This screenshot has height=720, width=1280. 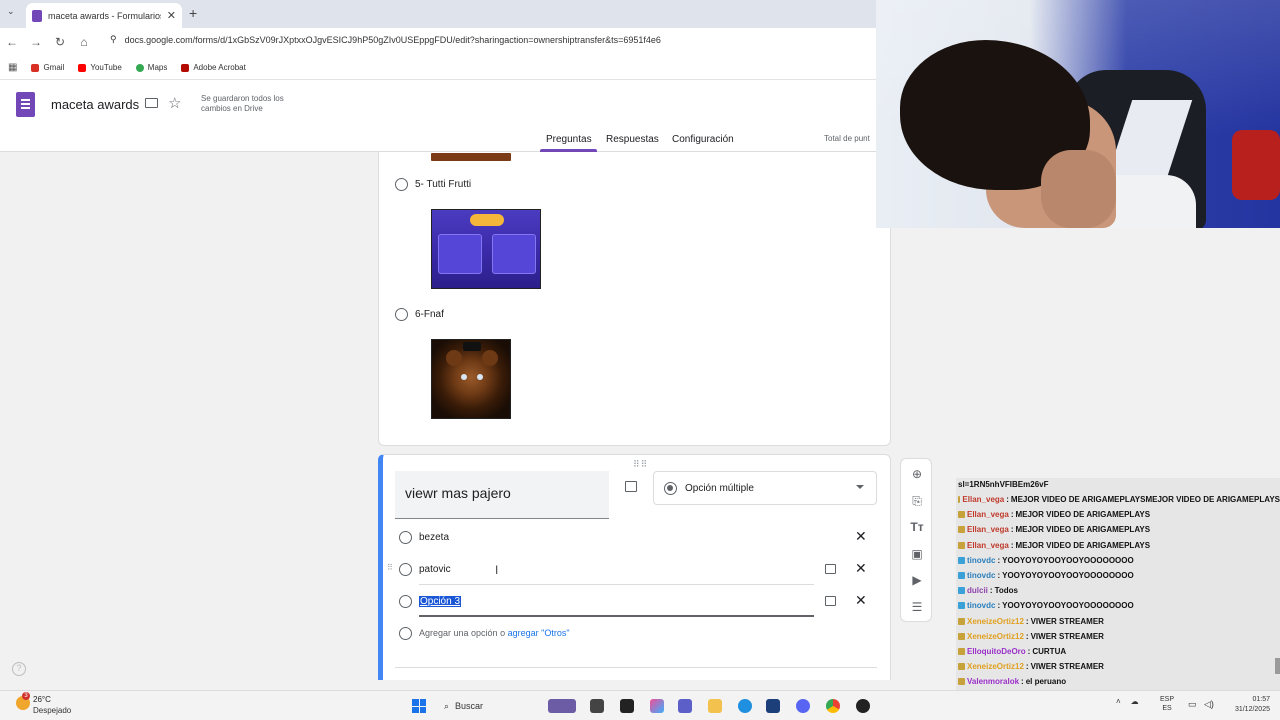 What do you see at coordinates (631, 486) in the screenshot?
I see `add-image-icon` at bounding box center [631, 486].